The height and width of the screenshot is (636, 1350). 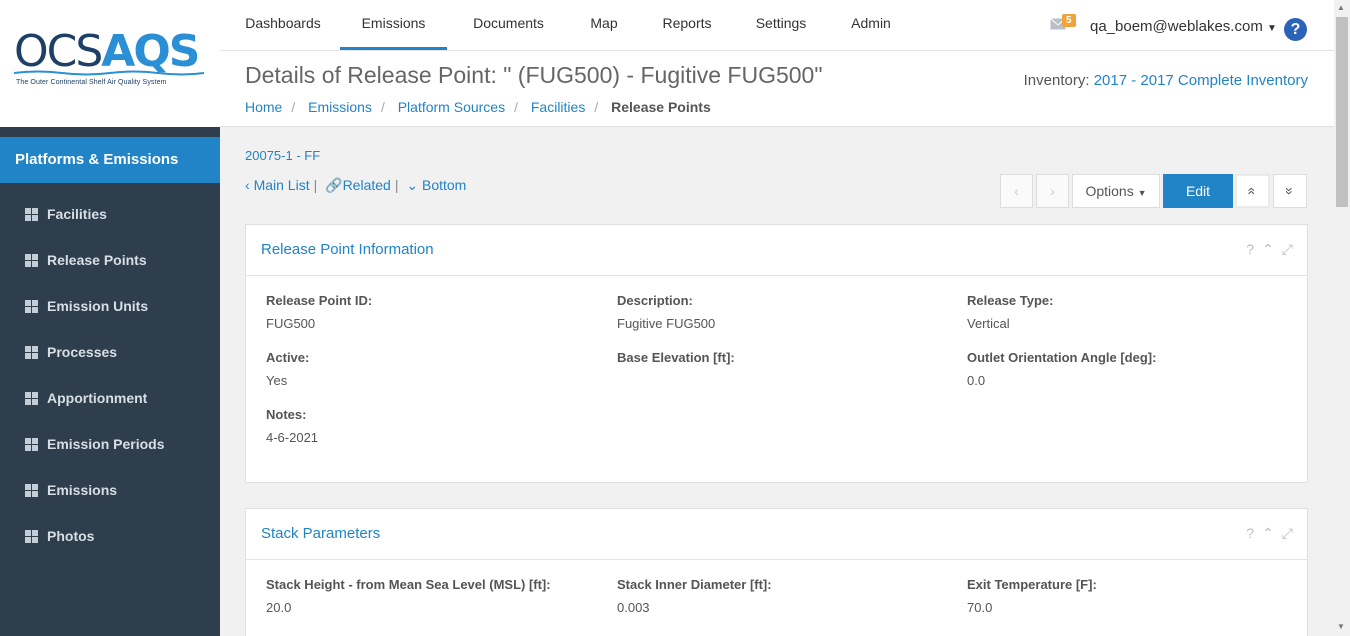 What do you see at coordinates (82, 352) in the screenshot?
I see `sidebar-item-label: Processes` at bounding box center [82, 352].